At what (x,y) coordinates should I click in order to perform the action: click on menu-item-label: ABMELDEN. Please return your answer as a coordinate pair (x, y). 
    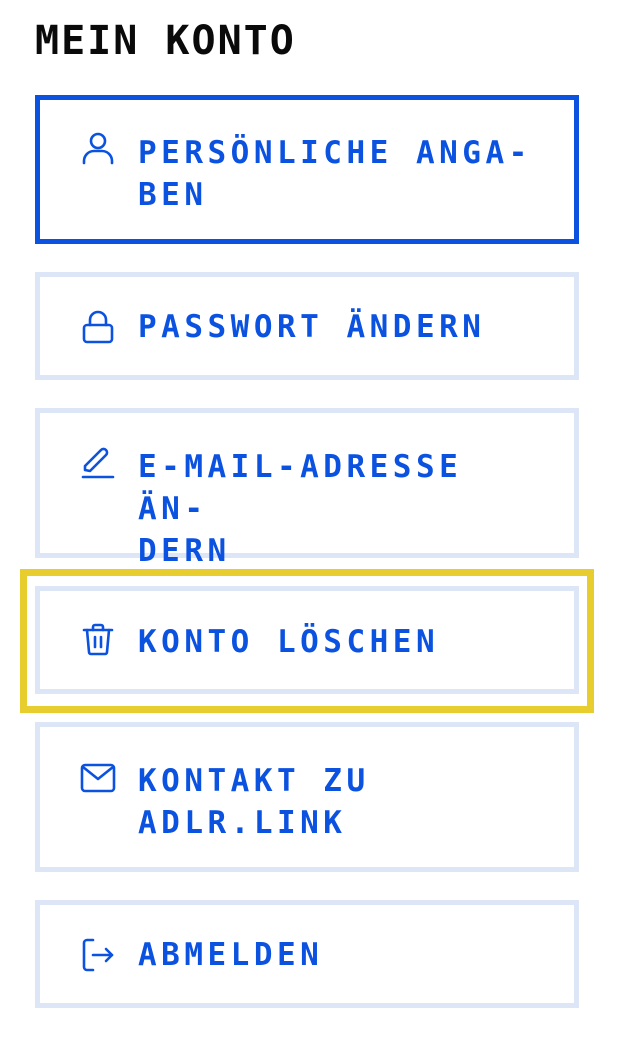
    Looking at the image, I should click on (341, 955).